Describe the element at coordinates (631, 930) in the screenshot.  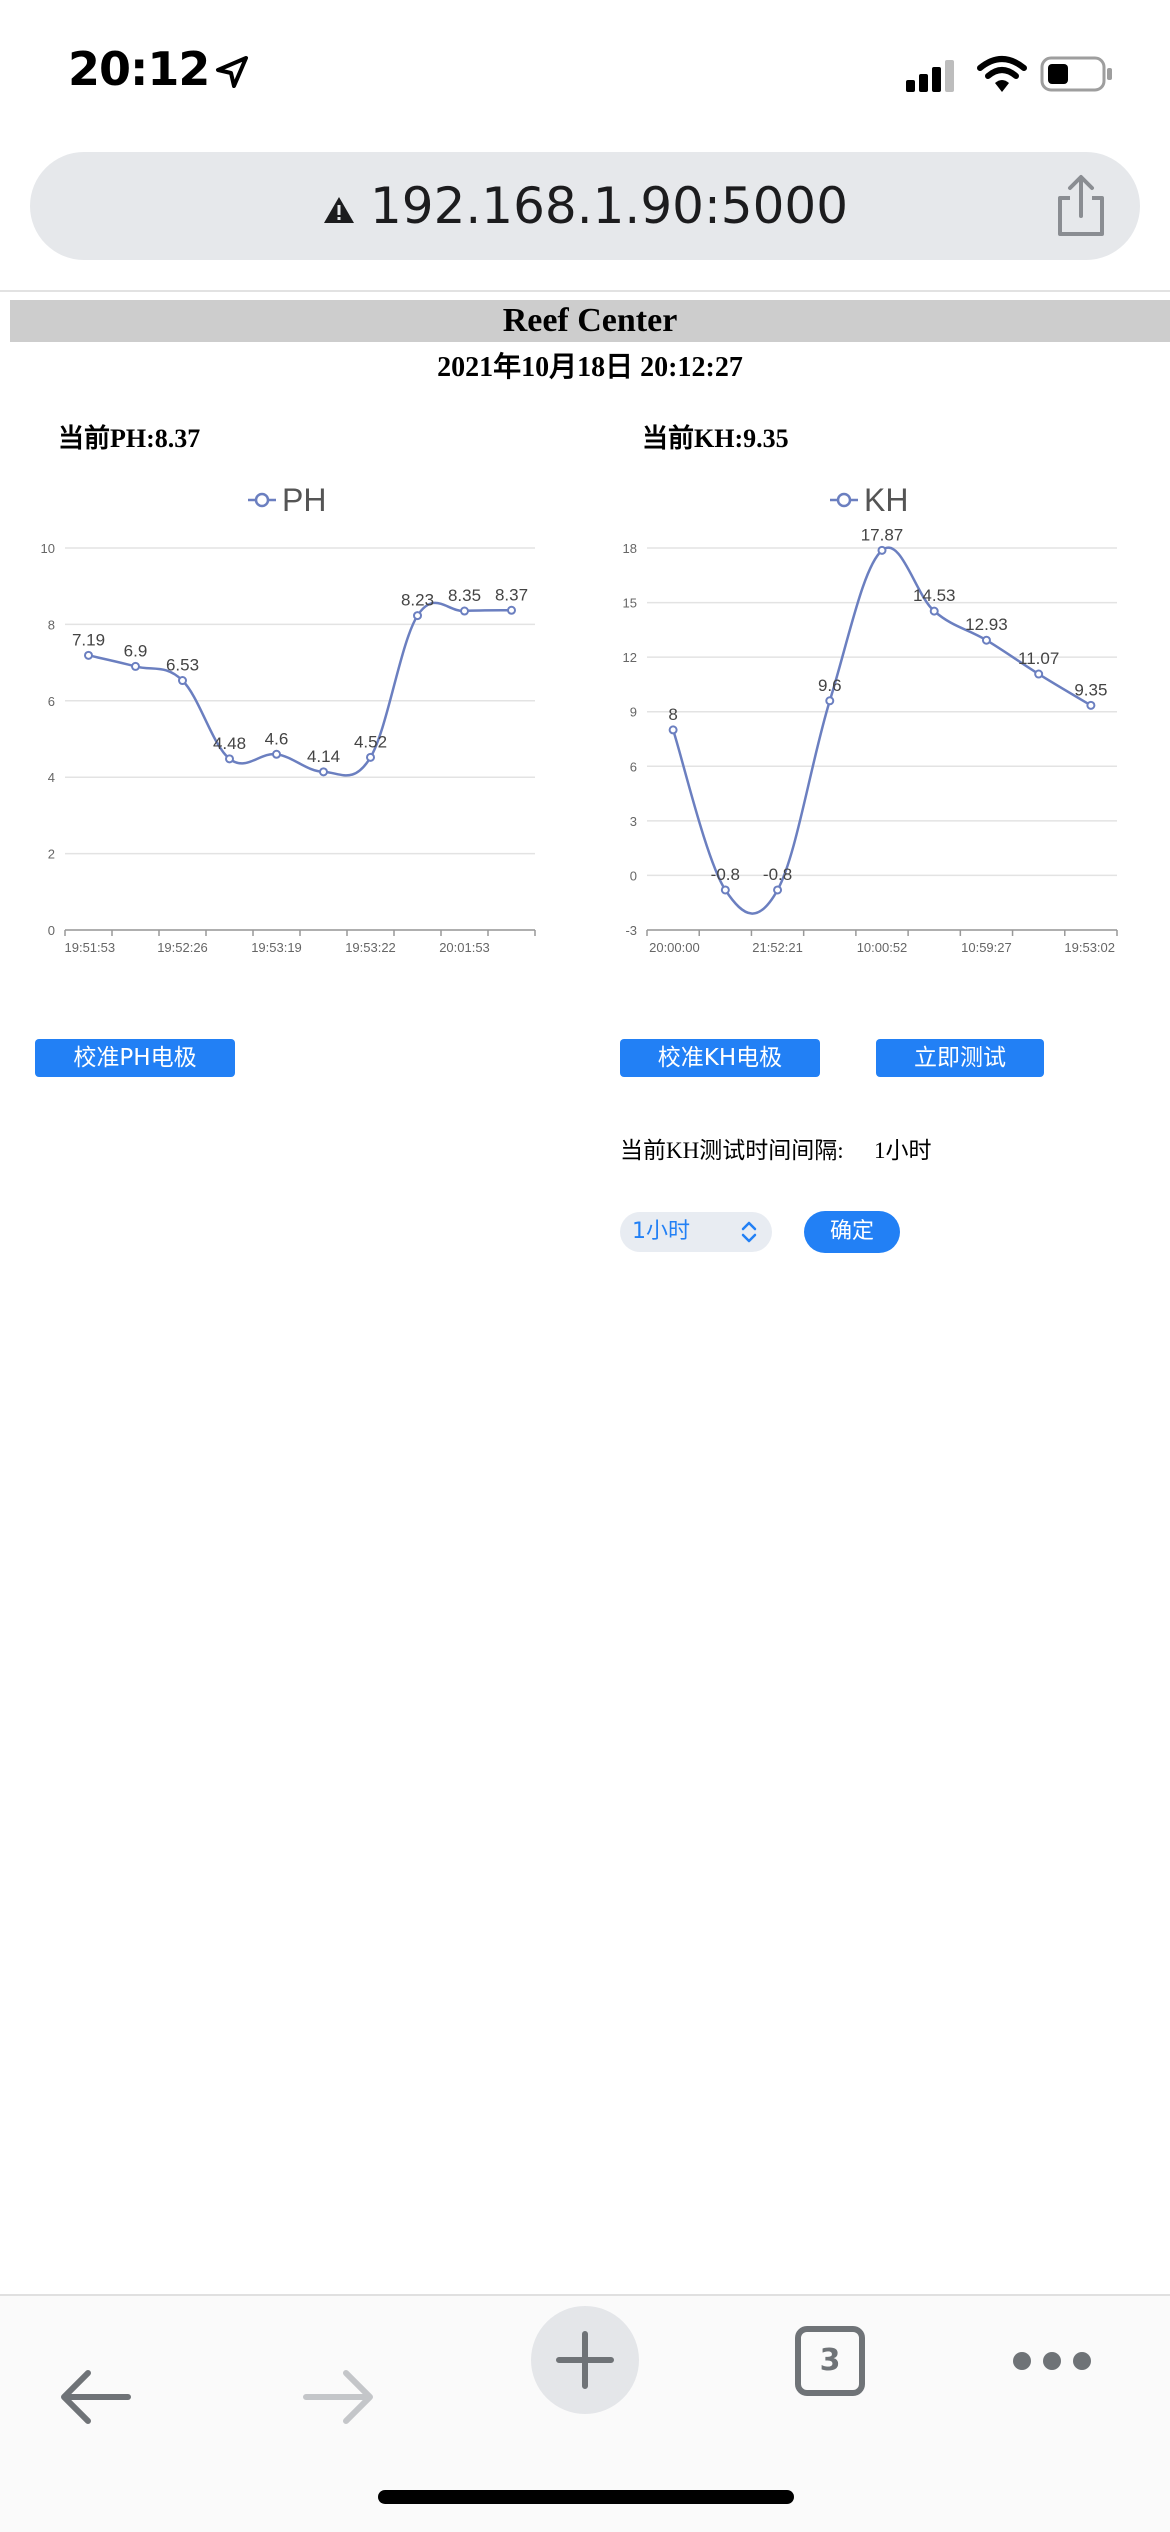
I see `kh-chart-y-tick-label: -3` at that location.